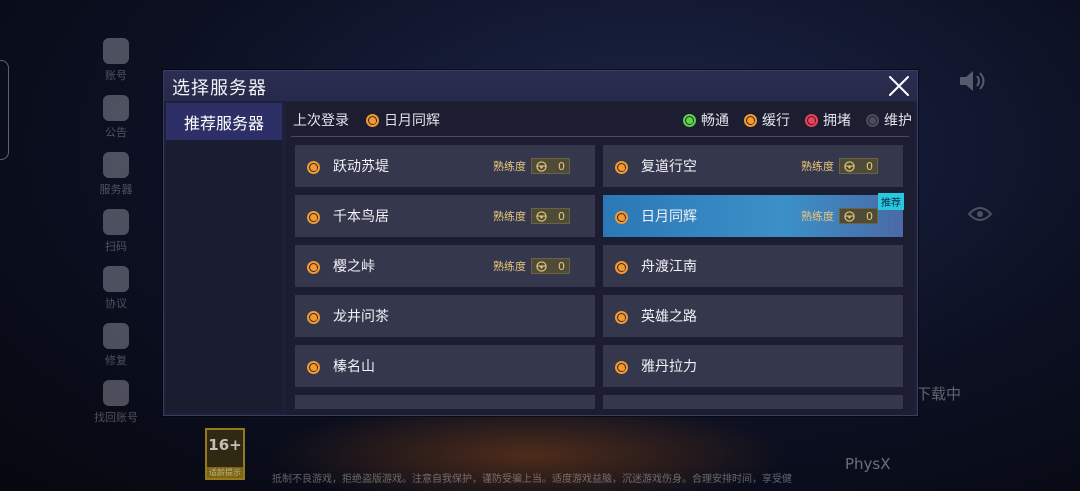 This screenshot has width=1080, height=491. Describe the element at coordinates (116, 408) in the screenshot. I see `menu-item-recover-account: 找回账号` at that location.